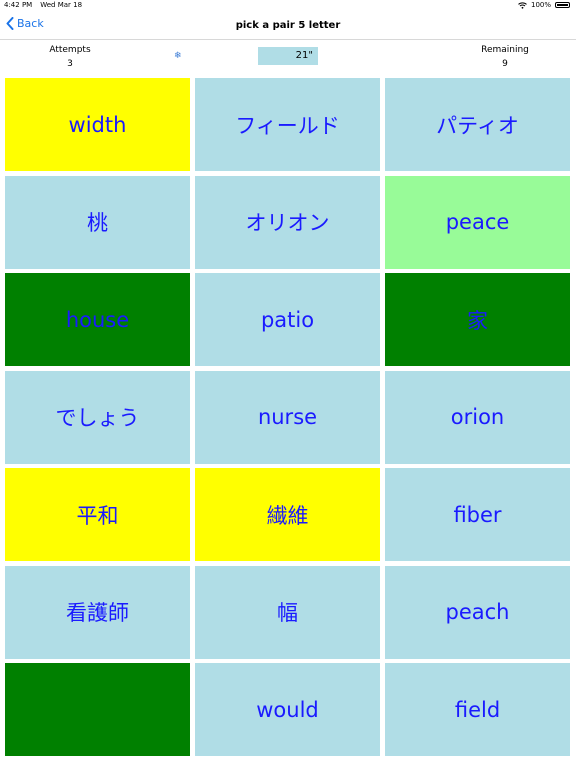 This screenshot has width=576, height=768. What do you see at coordinates (287, 124) in the screenshot?
I see `word-tile: フィールド` at bounding box center [287, 124].